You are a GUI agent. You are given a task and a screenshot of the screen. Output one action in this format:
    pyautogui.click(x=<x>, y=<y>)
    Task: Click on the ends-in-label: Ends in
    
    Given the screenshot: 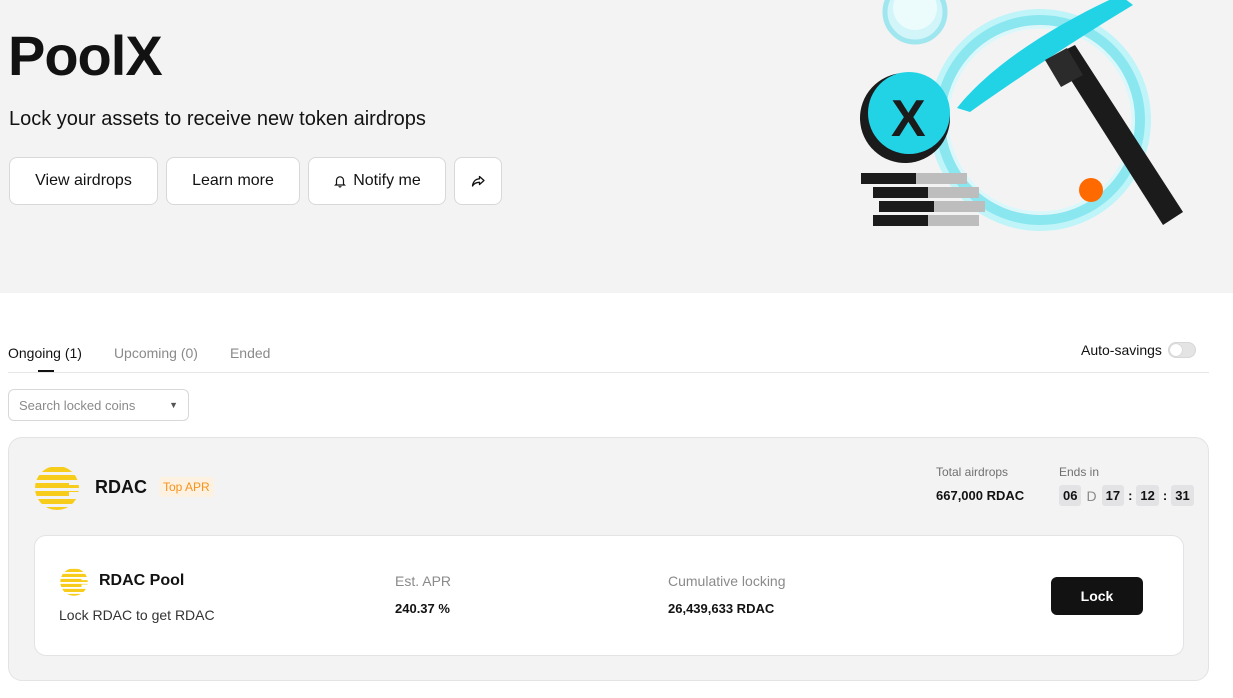 What is the action you would take?
    pyautogui.click(x=1079, y=472)
    